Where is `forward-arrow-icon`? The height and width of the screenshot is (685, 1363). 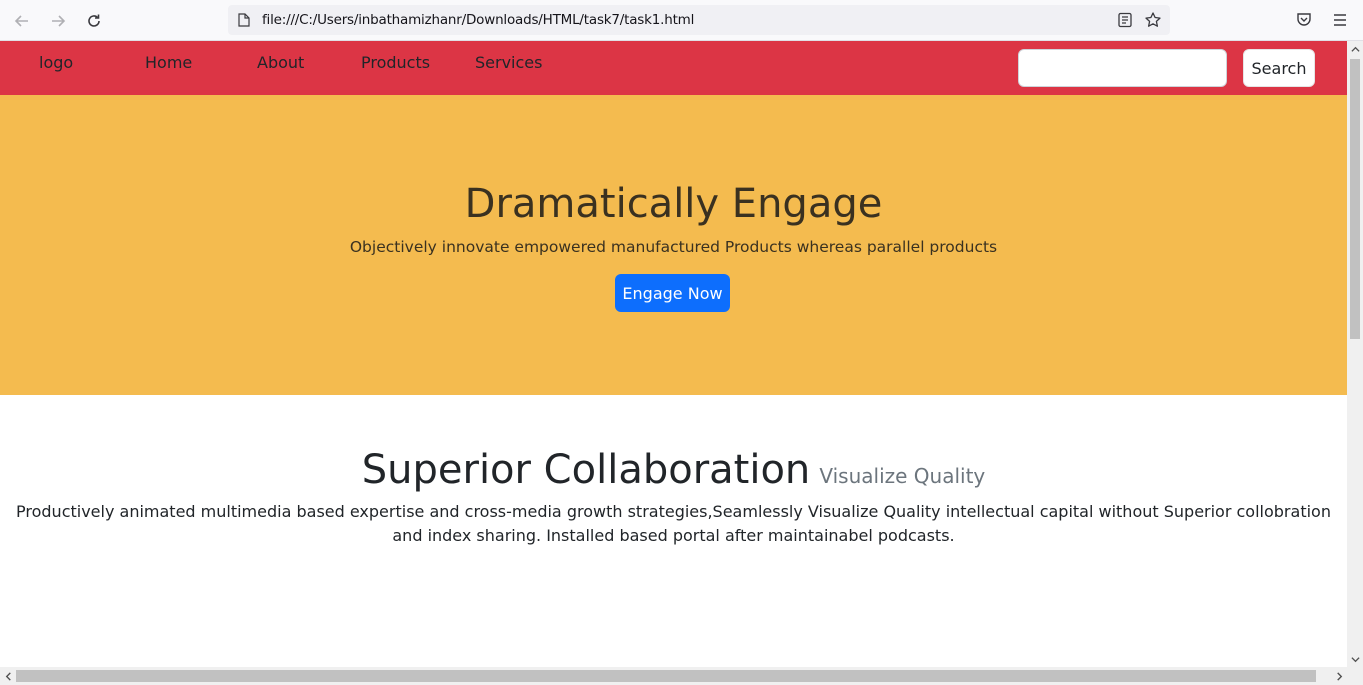
forward-arrow-icon is located at coordinates (58, 21).